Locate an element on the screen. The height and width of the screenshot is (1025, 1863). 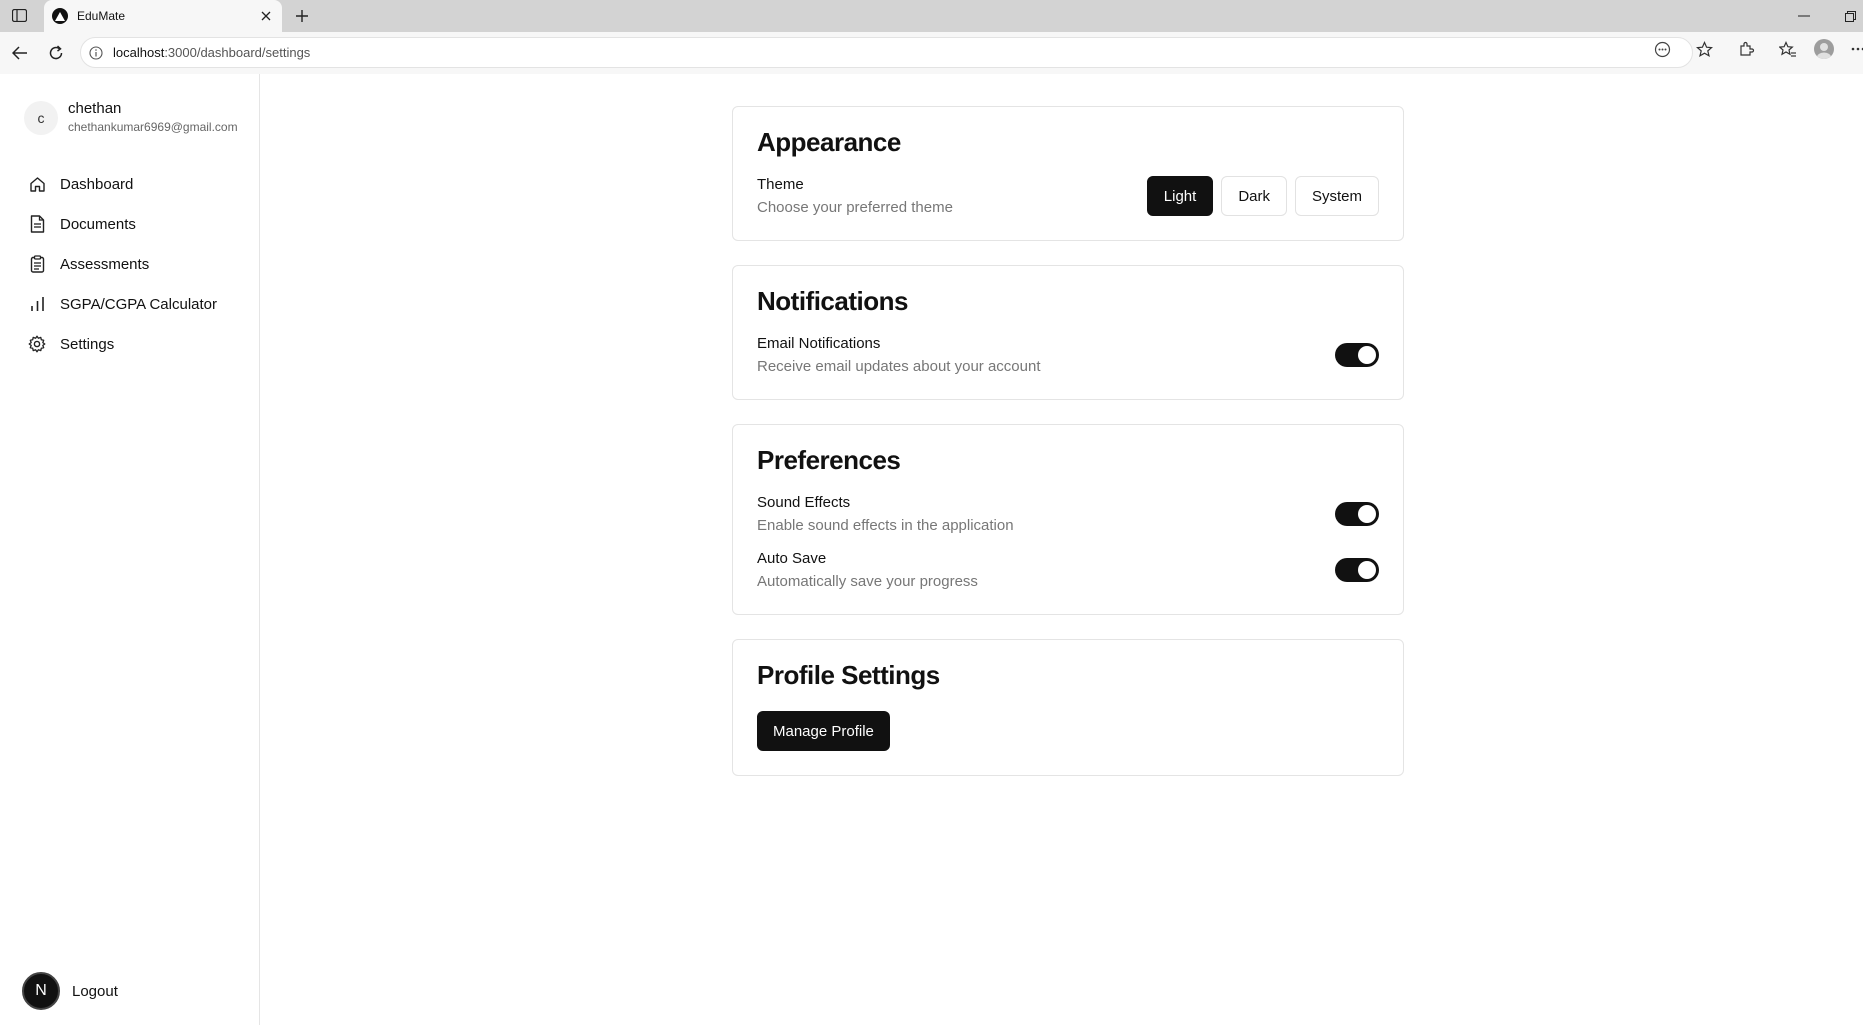
clipboard-icon is located at coordinates (37, 264).